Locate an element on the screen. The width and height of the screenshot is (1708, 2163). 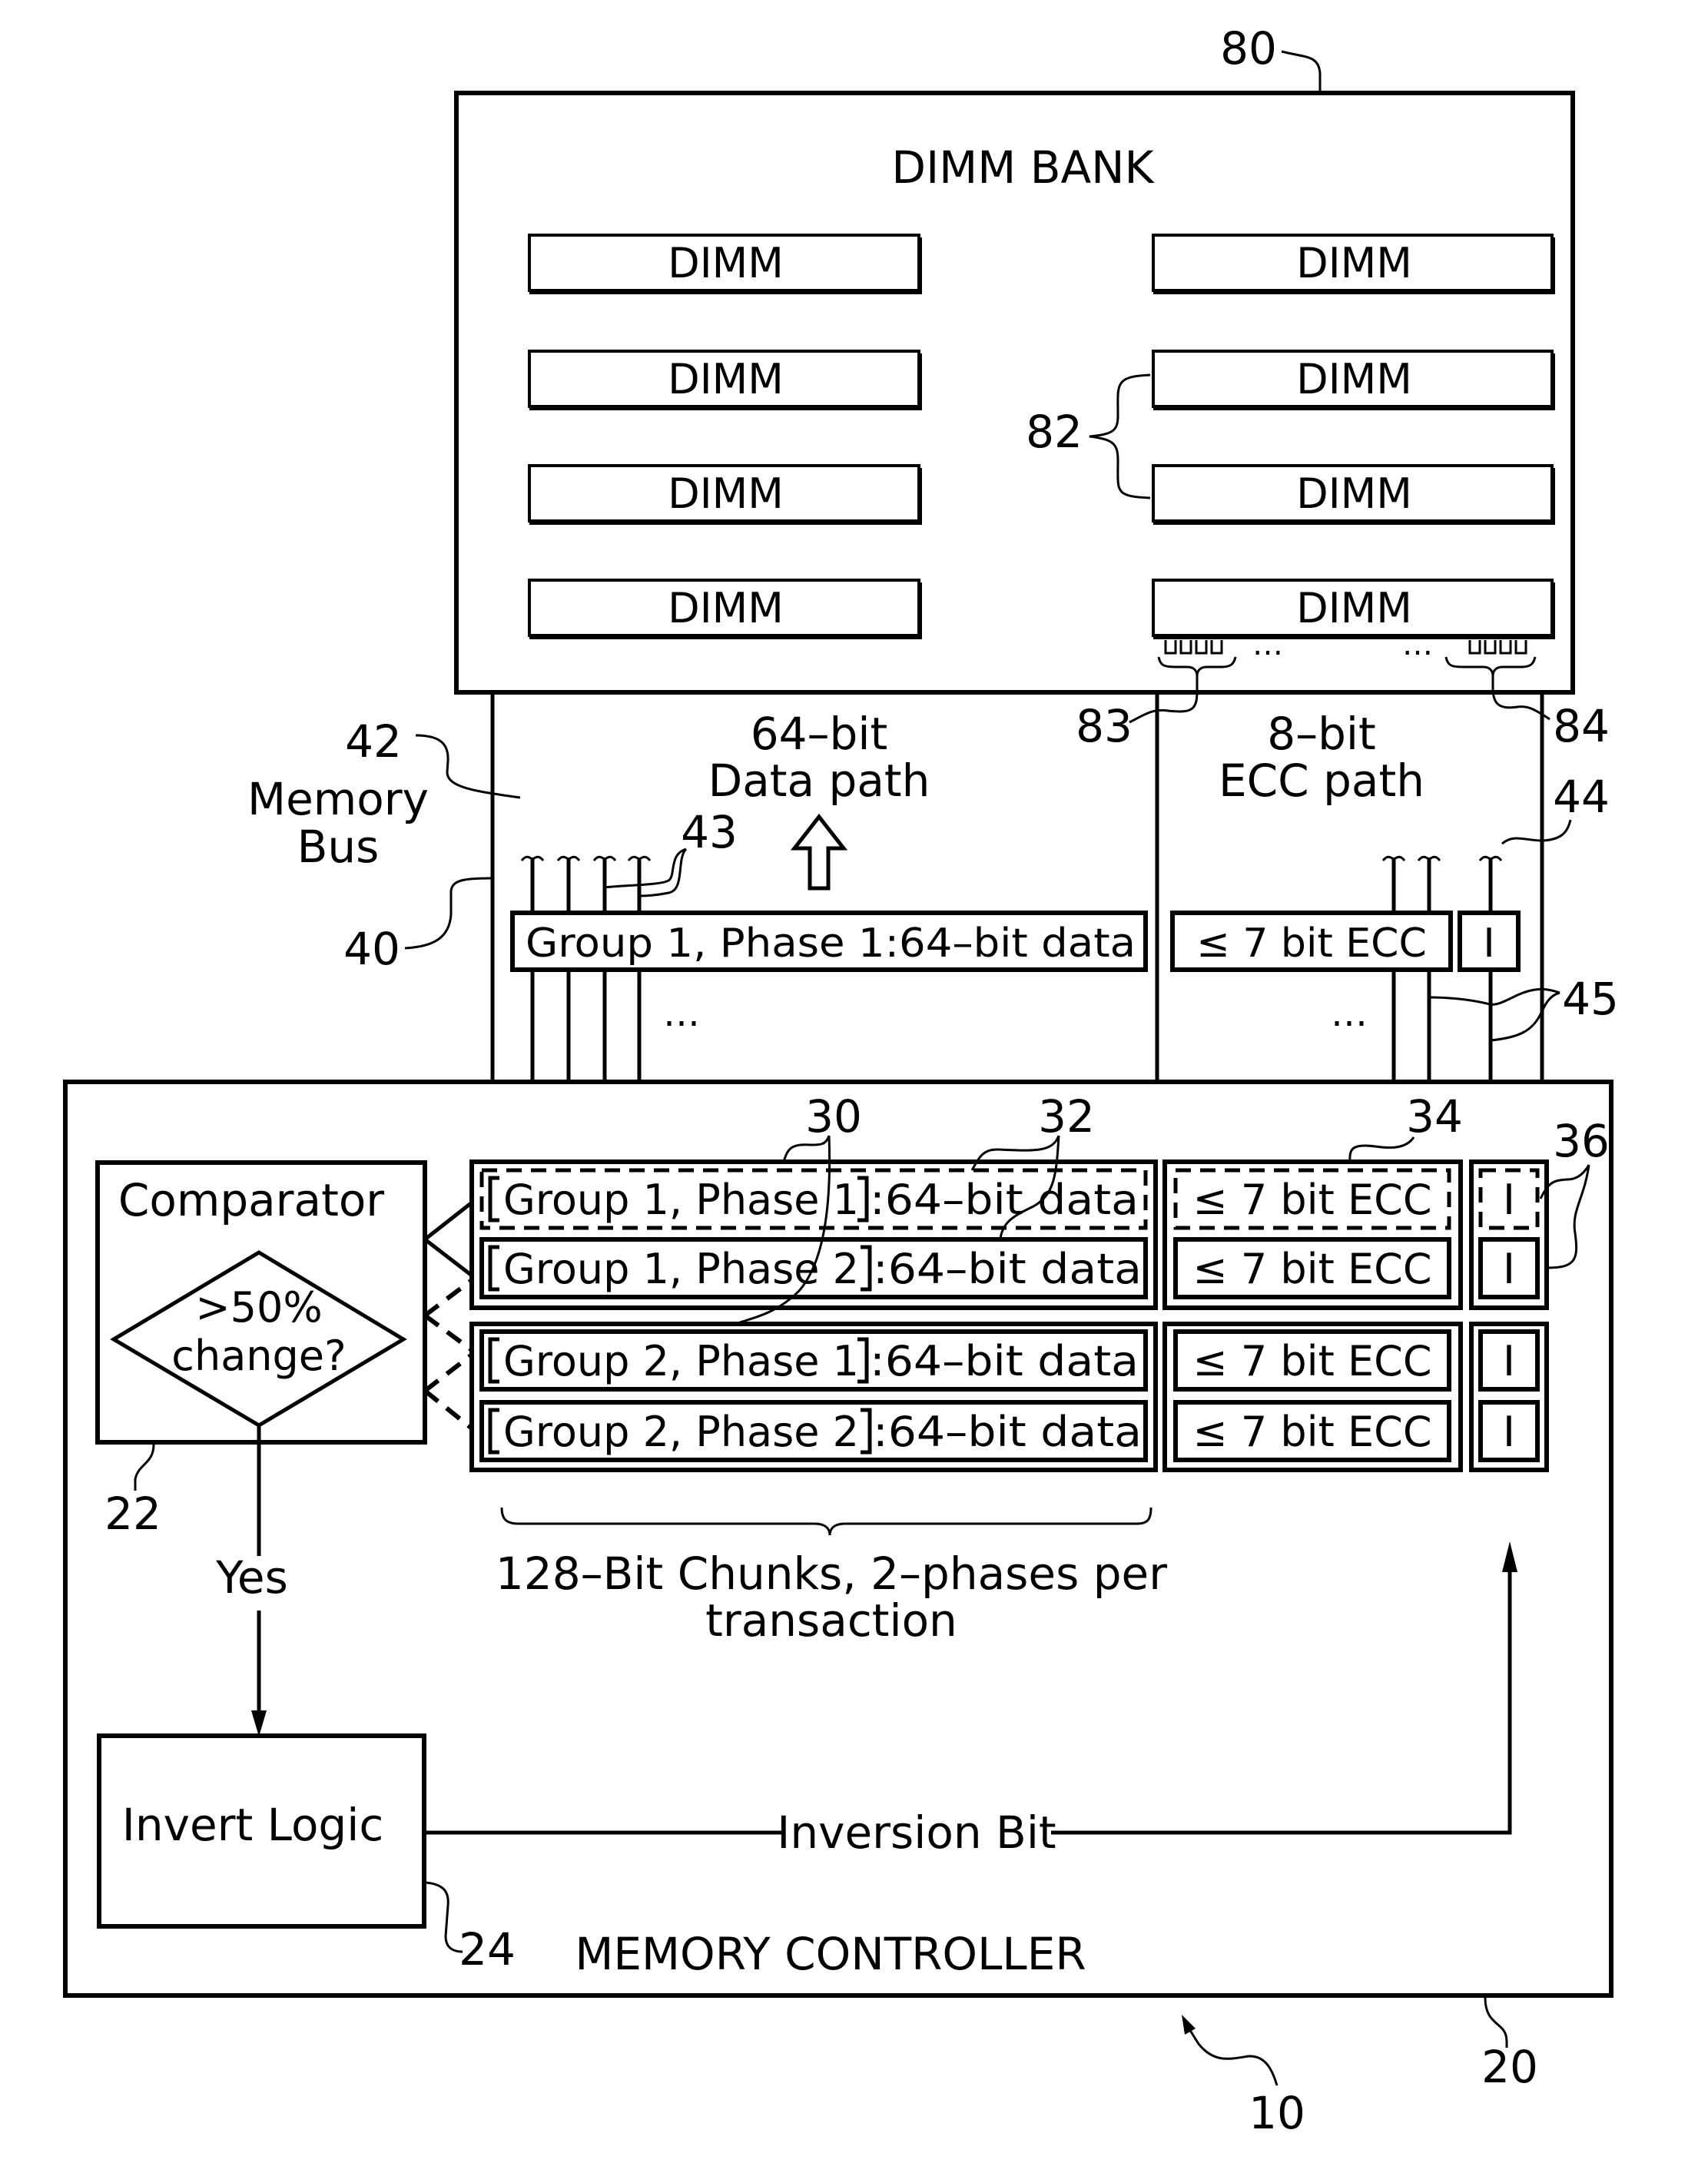
bus-data-segment-label: Group 1, Phase 1:64–bit data is located at coordinates (831, 944).